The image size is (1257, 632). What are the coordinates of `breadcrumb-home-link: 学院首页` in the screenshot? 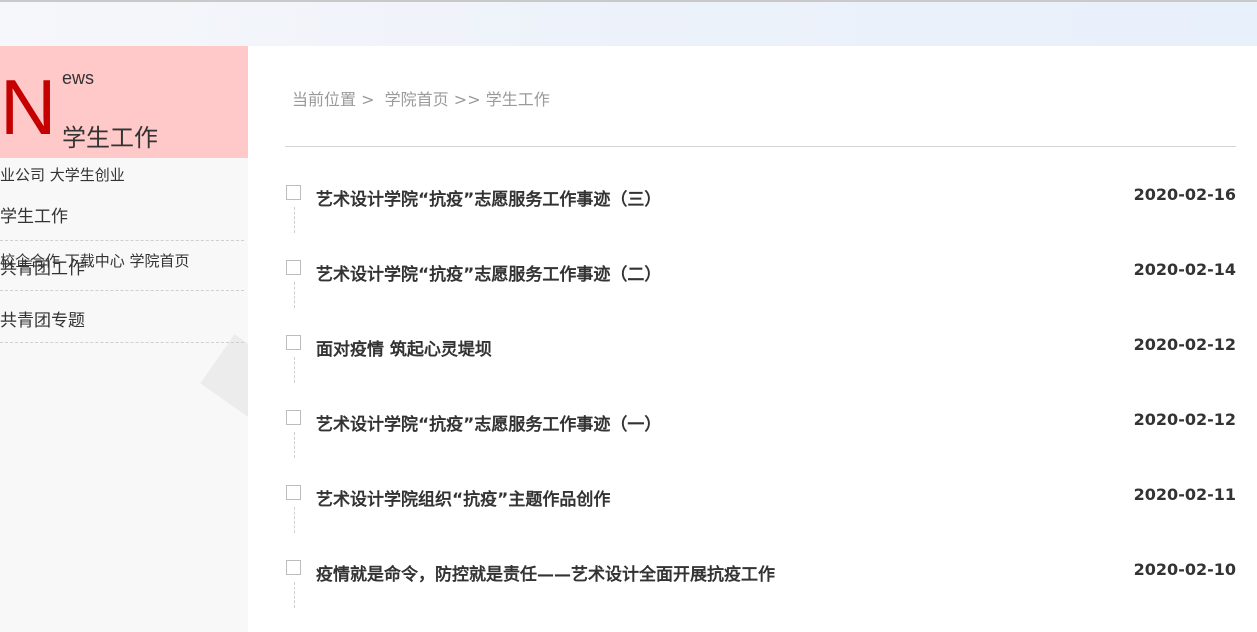 It's located at (417, 99).